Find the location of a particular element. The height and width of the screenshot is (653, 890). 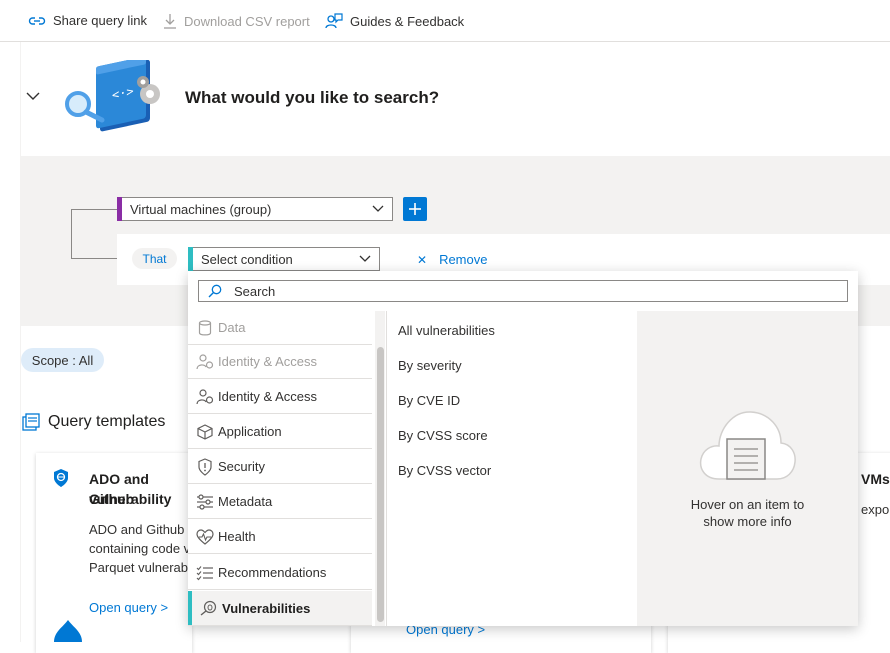

option-item: By CVSS score is located at coordinates (443, 435).